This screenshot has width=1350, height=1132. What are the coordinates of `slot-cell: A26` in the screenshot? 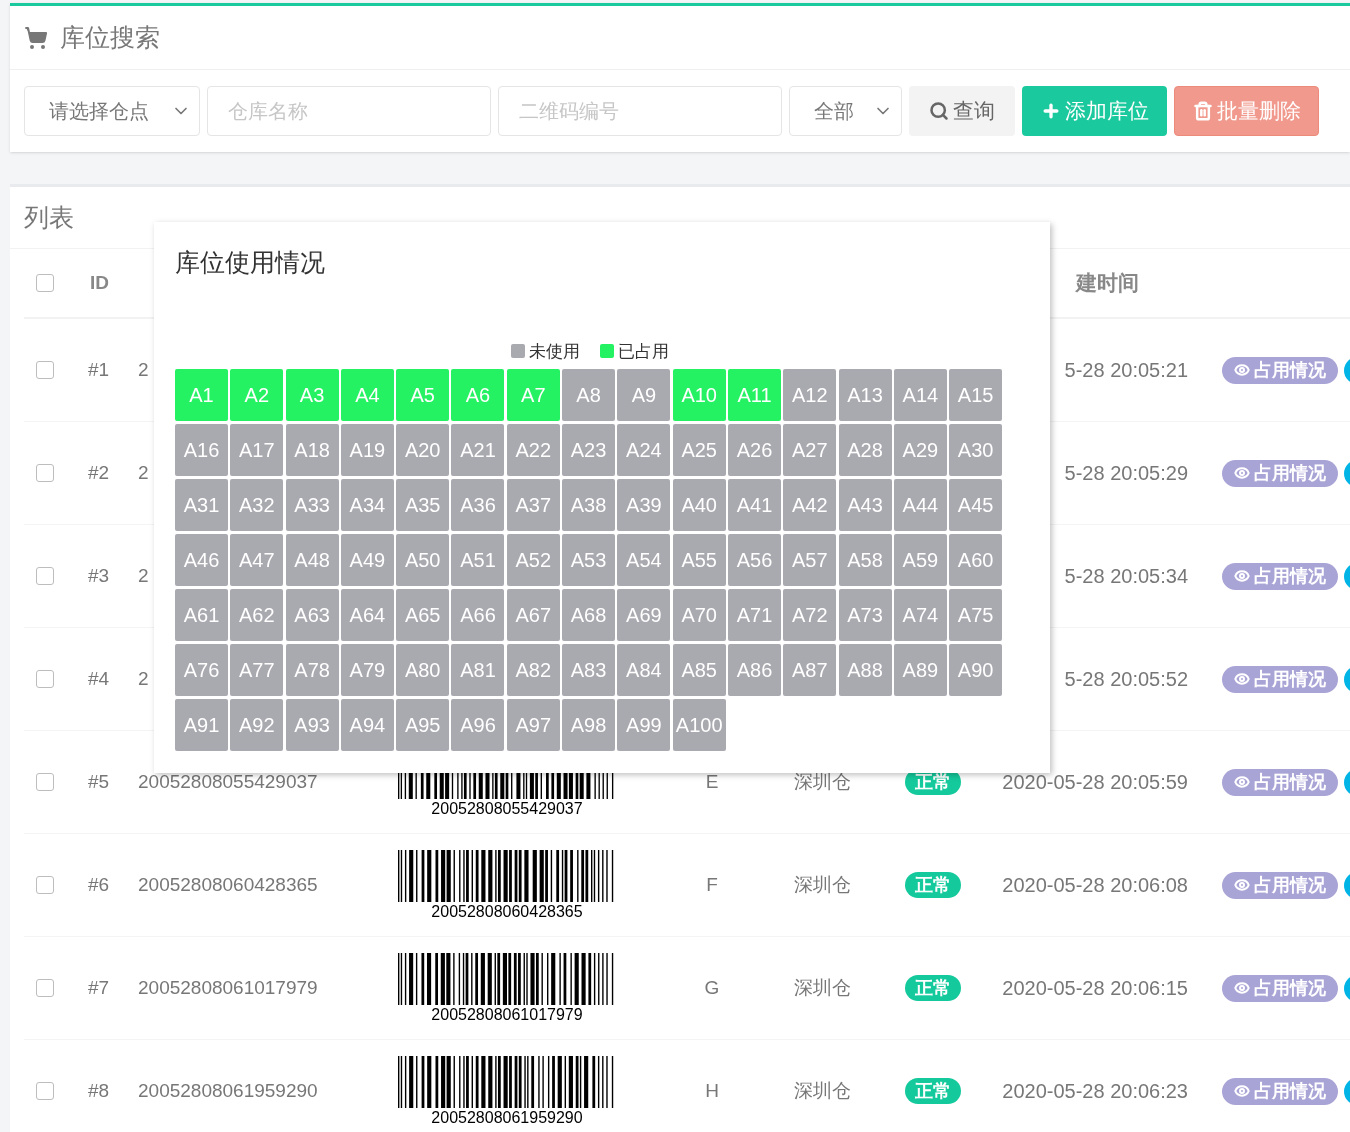 It's located at (754, 450).